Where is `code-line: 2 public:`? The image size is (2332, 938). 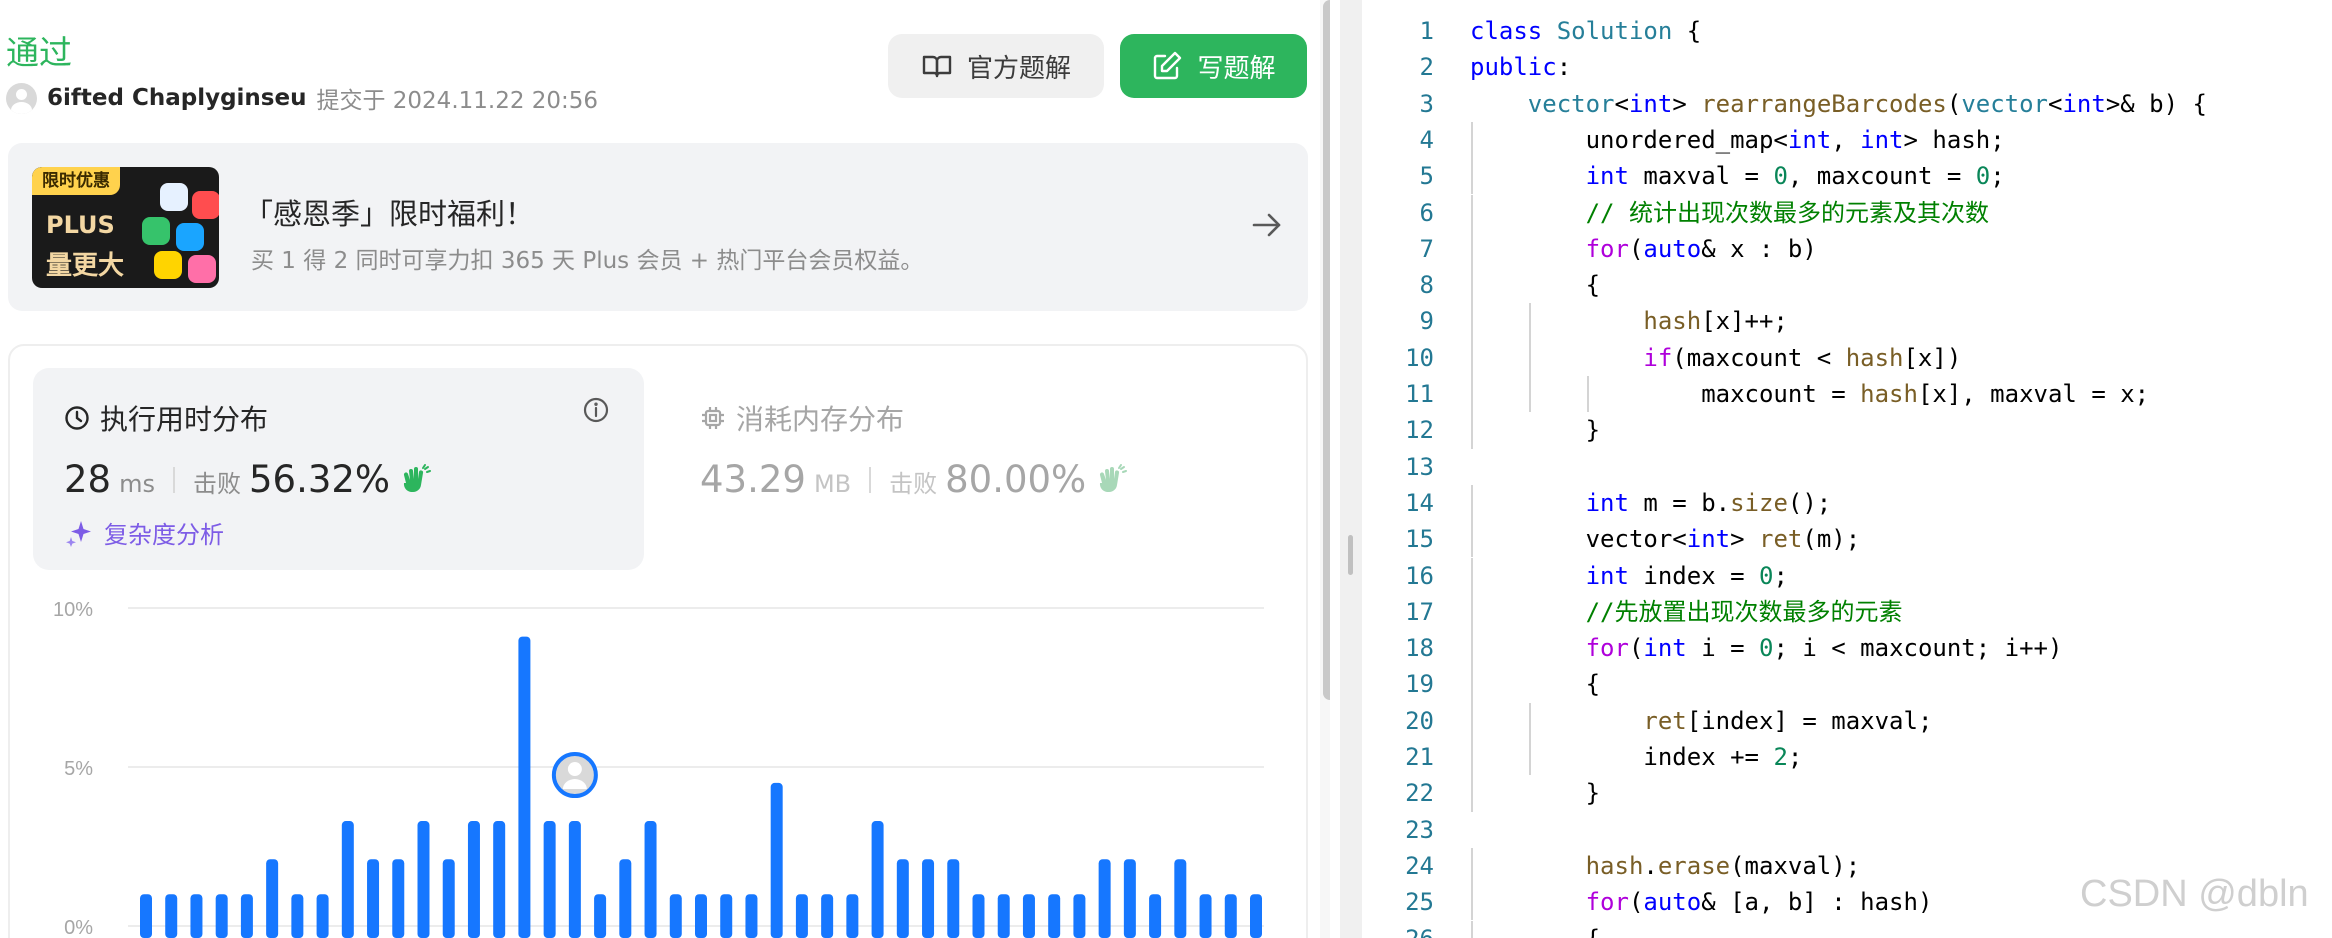
code-line: 2 public: is located at coordinates (1847, 67).